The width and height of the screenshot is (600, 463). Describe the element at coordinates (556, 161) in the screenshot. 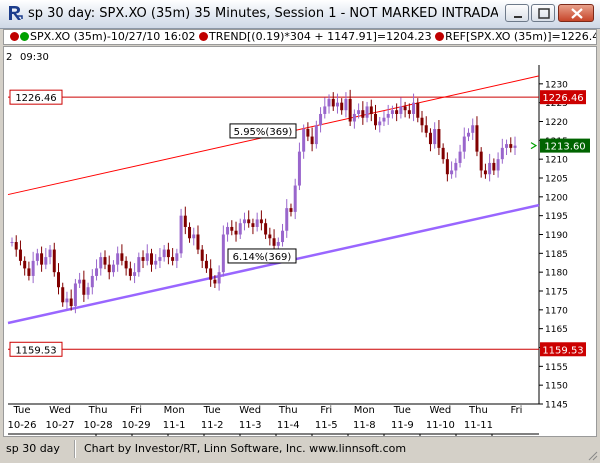

I see `y-tick-label: 1210` at that location.